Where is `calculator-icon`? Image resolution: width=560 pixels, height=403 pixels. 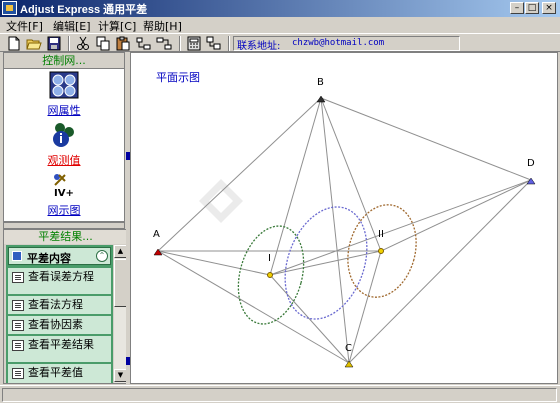 calculator-icon is located at coordinates (194, 43).